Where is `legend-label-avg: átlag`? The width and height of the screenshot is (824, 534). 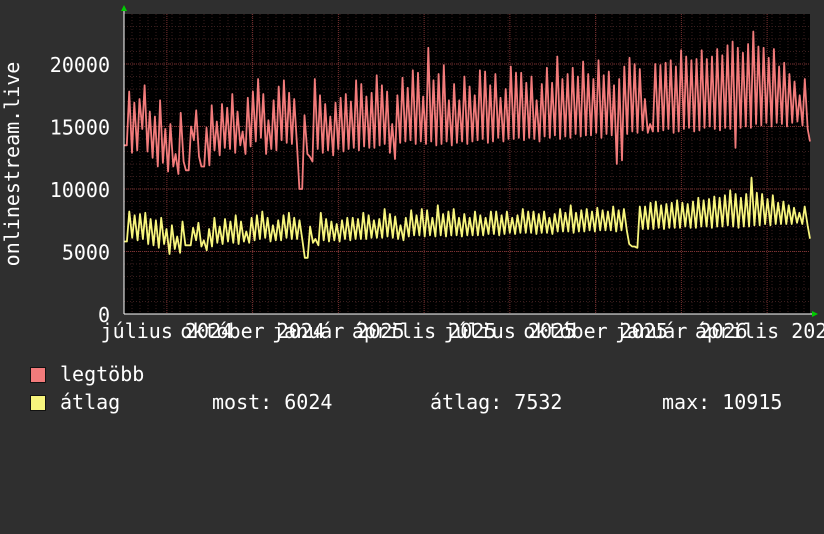 legend-label-avg: átlag is located at coordinates (90, 402).